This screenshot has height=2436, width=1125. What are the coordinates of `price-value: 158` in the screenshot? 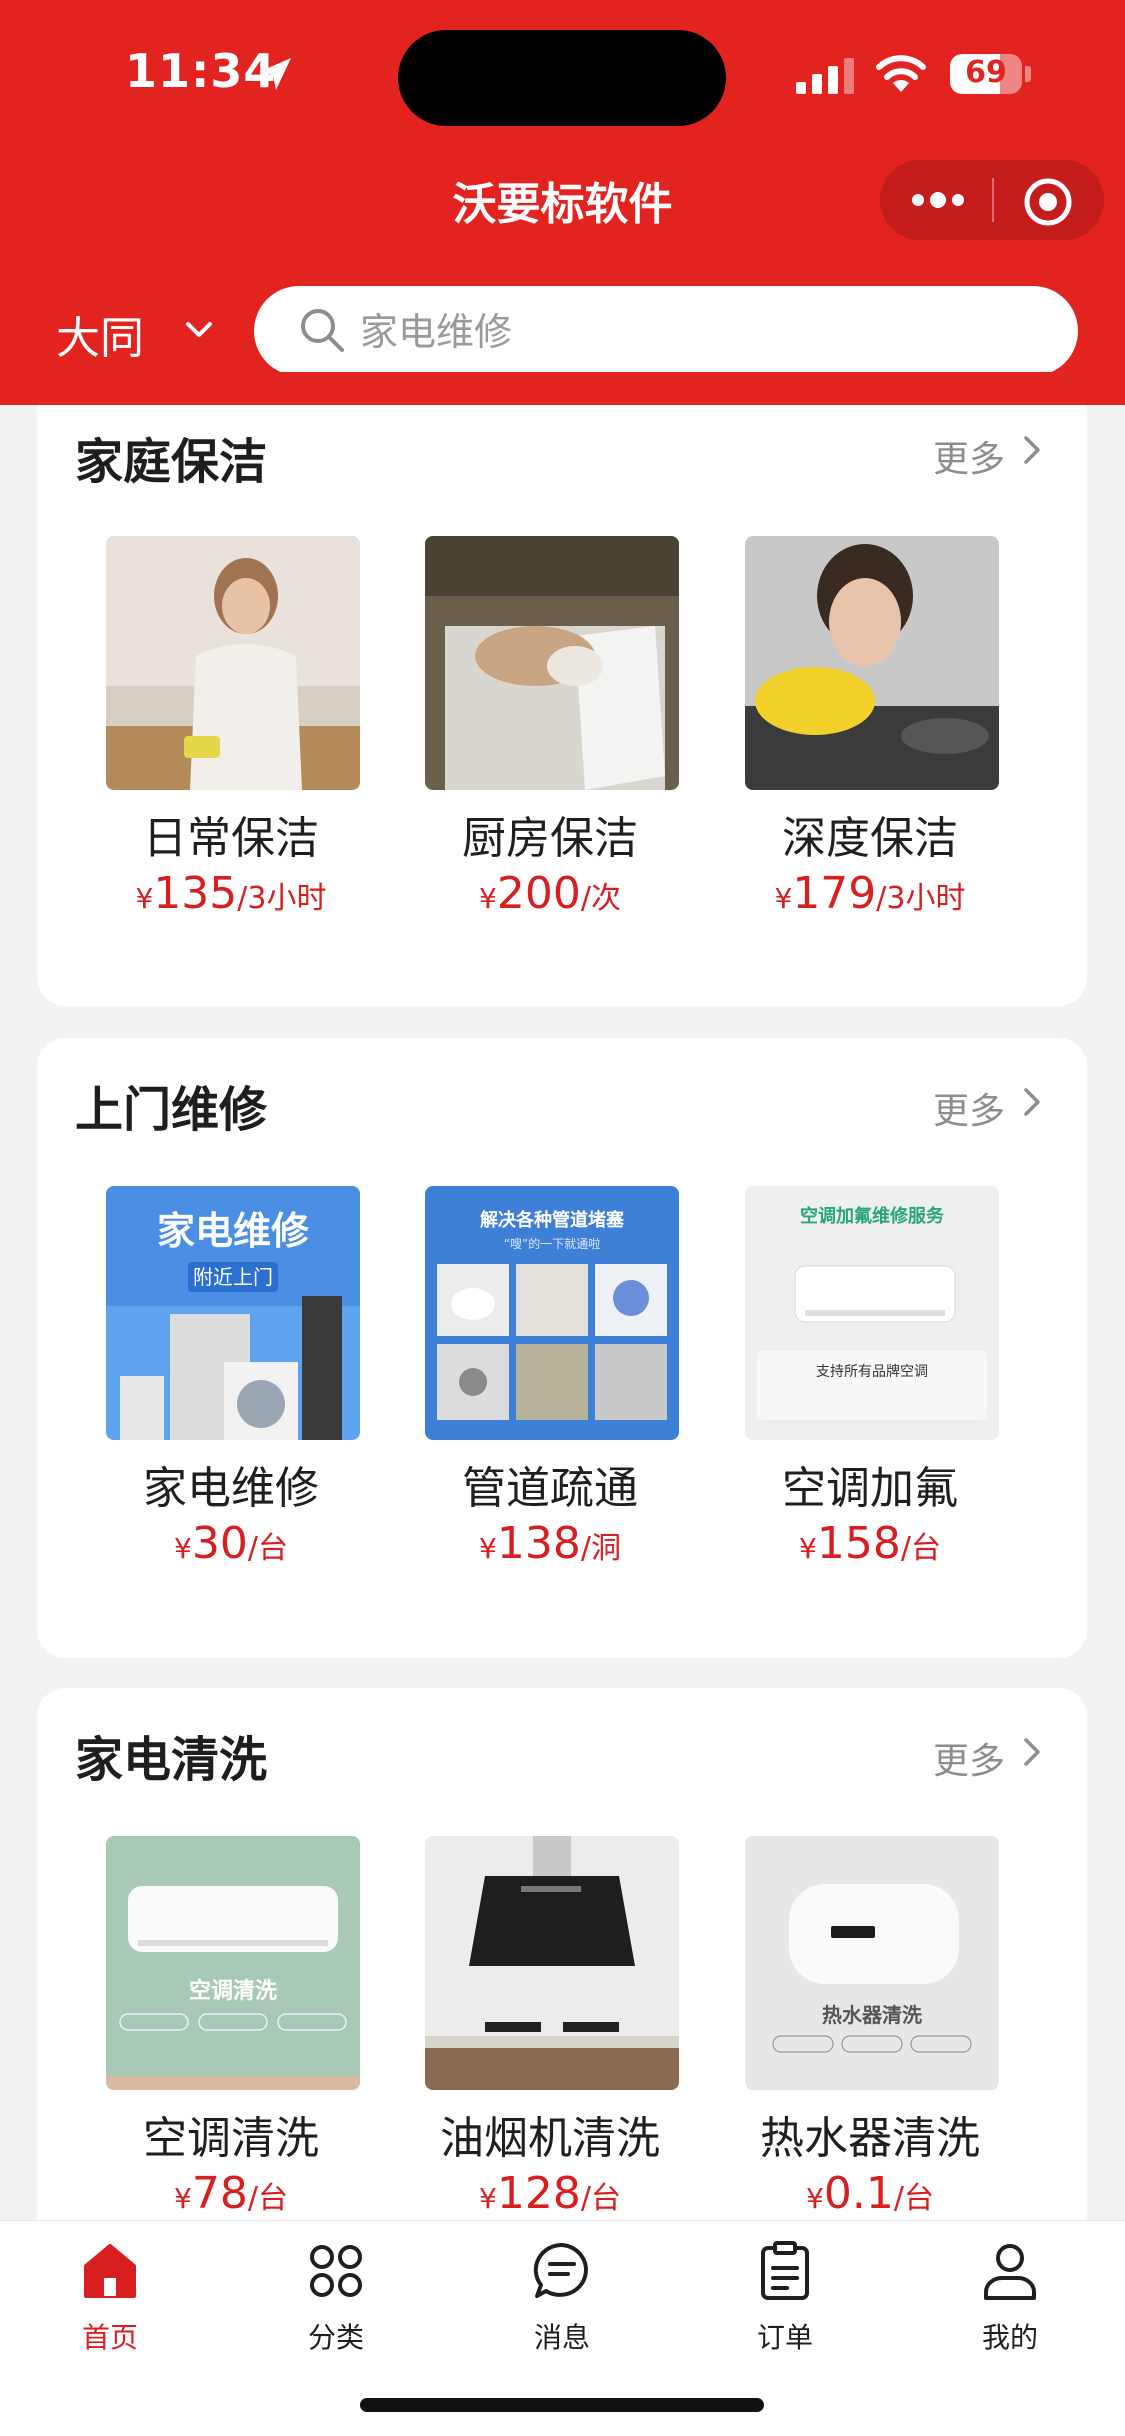 It's located at (858, 1543).